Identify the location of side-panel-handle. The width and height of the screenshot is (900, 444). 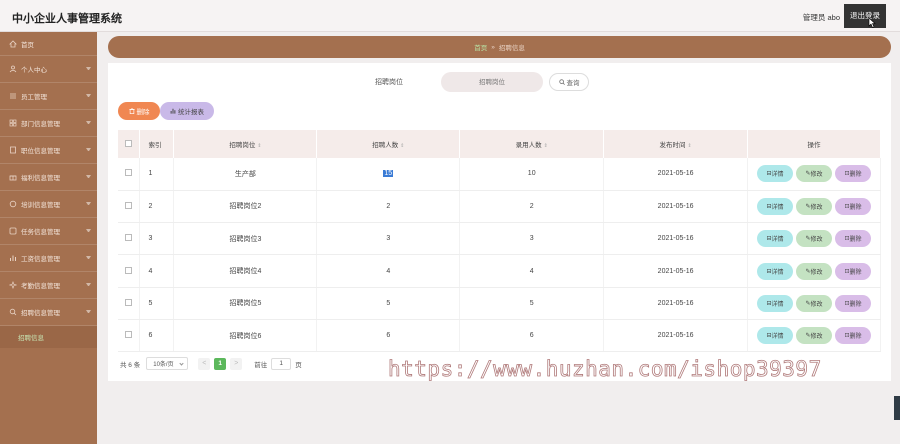
(897, 408).